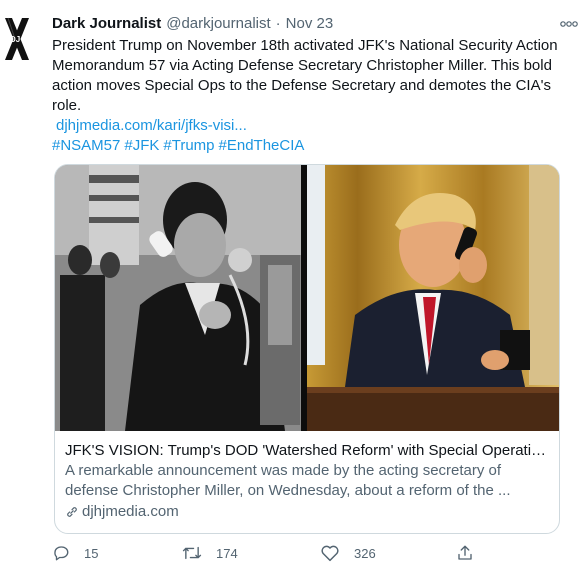 The height and width of the screenshot is (576, 588). I want to click on like-count: 326, so click(365, 553).